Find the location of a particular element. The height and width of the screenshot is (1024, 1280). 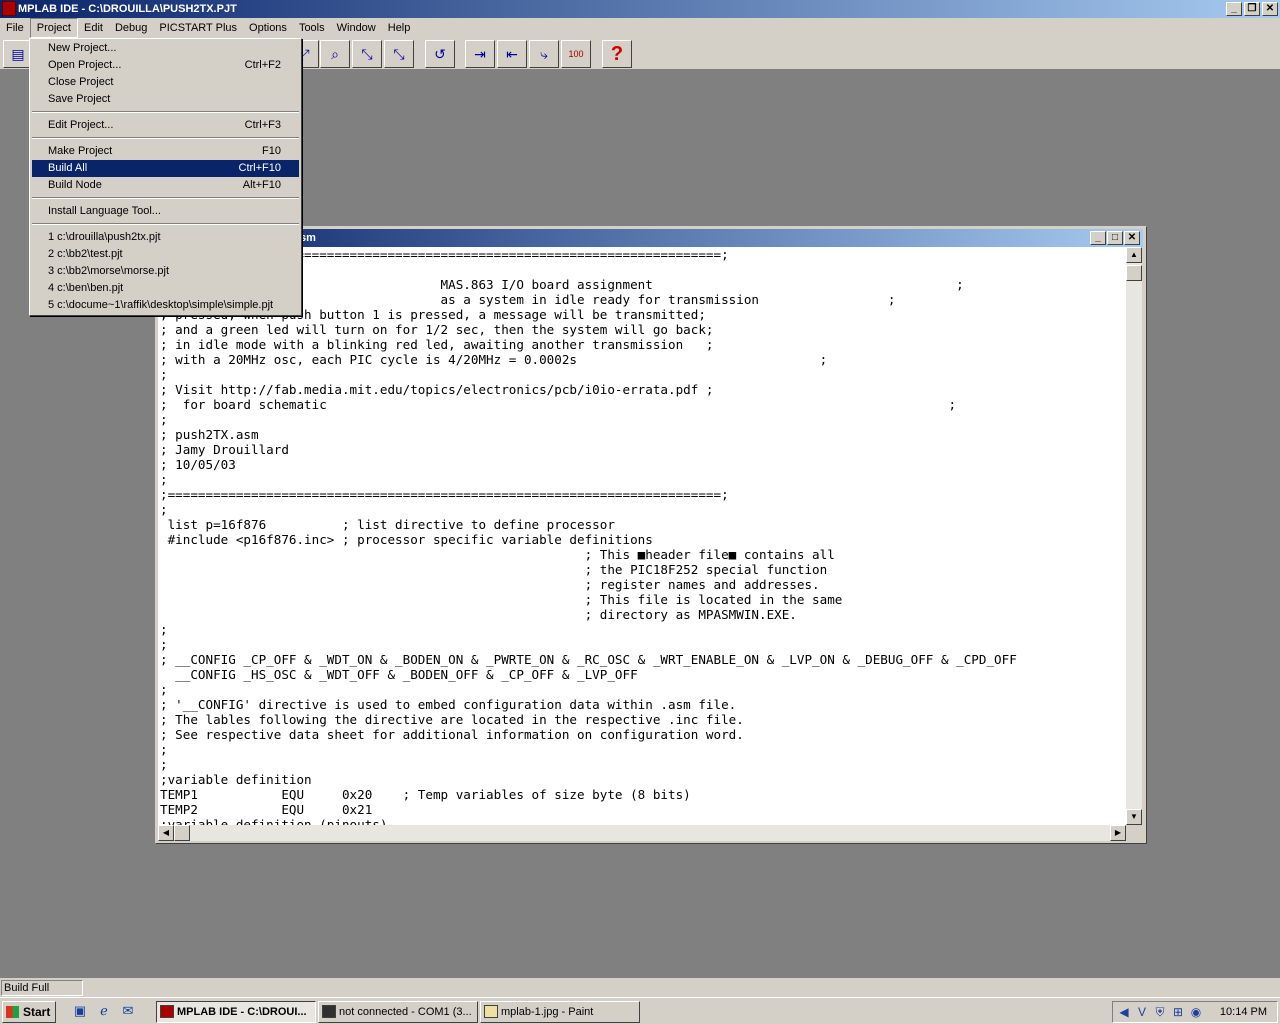

menu-edit: Edit is located at coordinates (93, 28).